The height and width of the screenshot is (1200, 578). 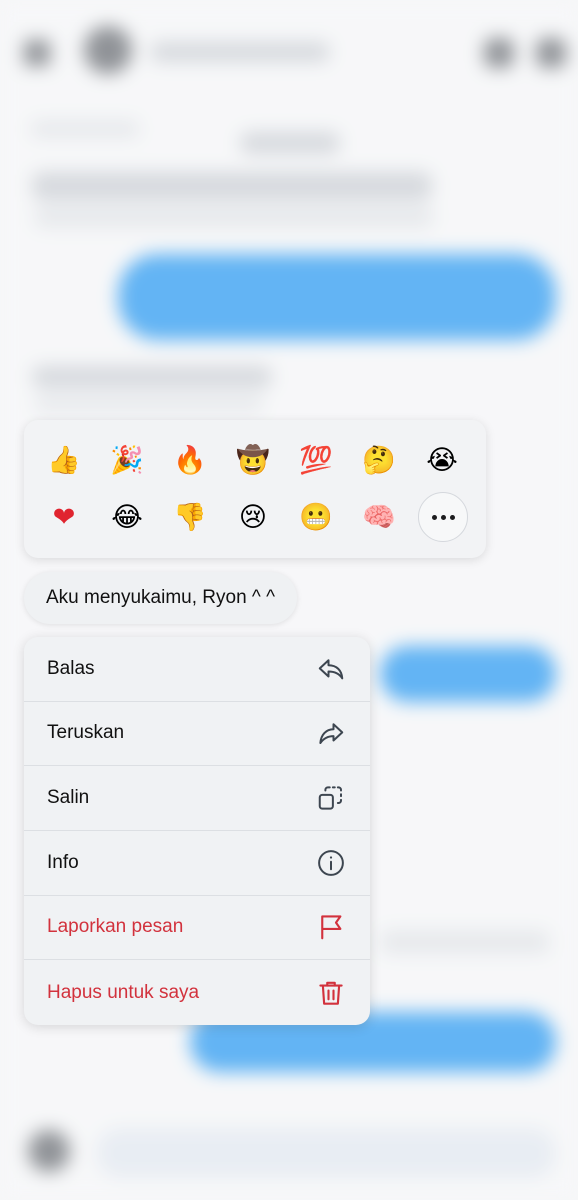 What do you see at coordinates (255, 489) in the screenshot?
I see `reaction-picker: 👍 🎉 🔥 🤠 💯 🤔 😭 ❤ 😂 👎 😢 😬 🧠` at bounding box center [255, 489].